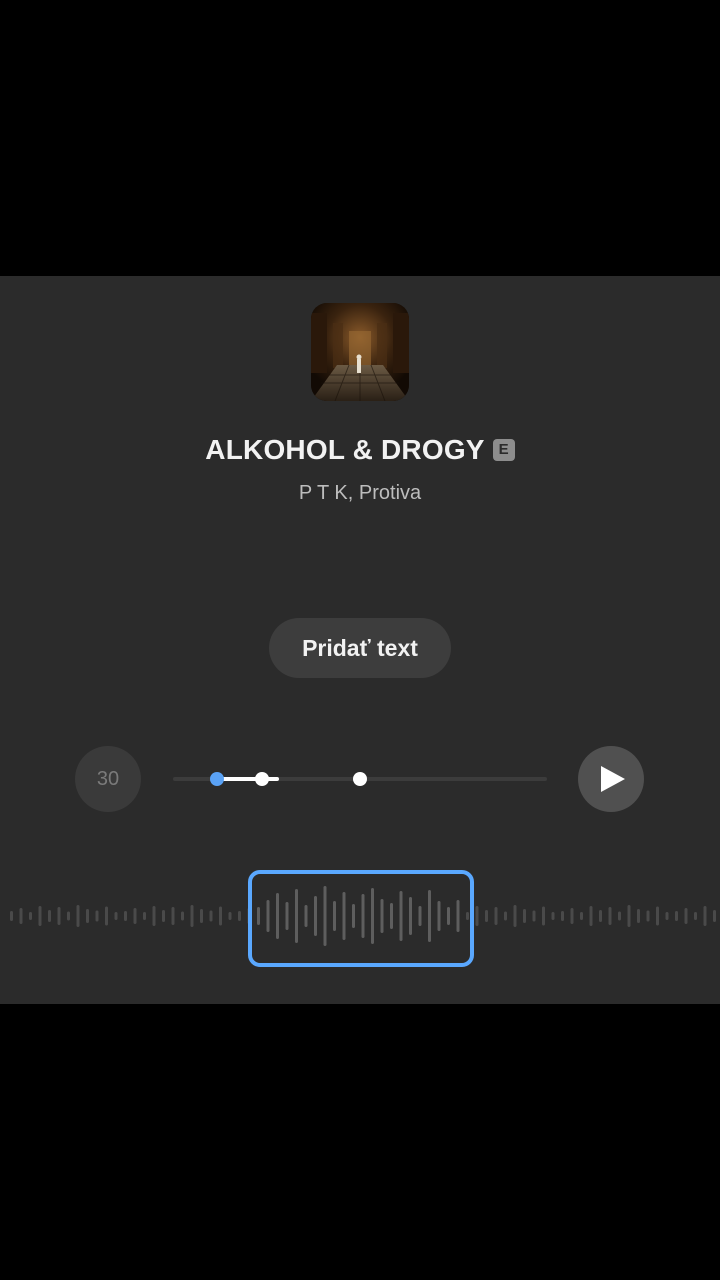 This screenshot has width=720, height=1280. I want to click on clip-progress-slider, so click(360, 779).